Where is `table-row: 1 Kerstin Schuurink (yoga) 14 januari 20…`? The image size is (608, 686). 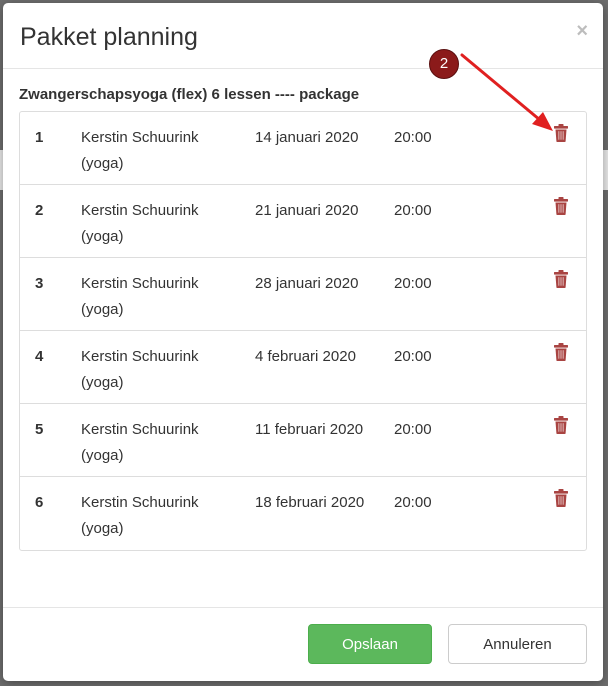 table-row: 1 Kerstin Schuurink (yoga) 14 januari 20… is located at coordinates (303, 148).